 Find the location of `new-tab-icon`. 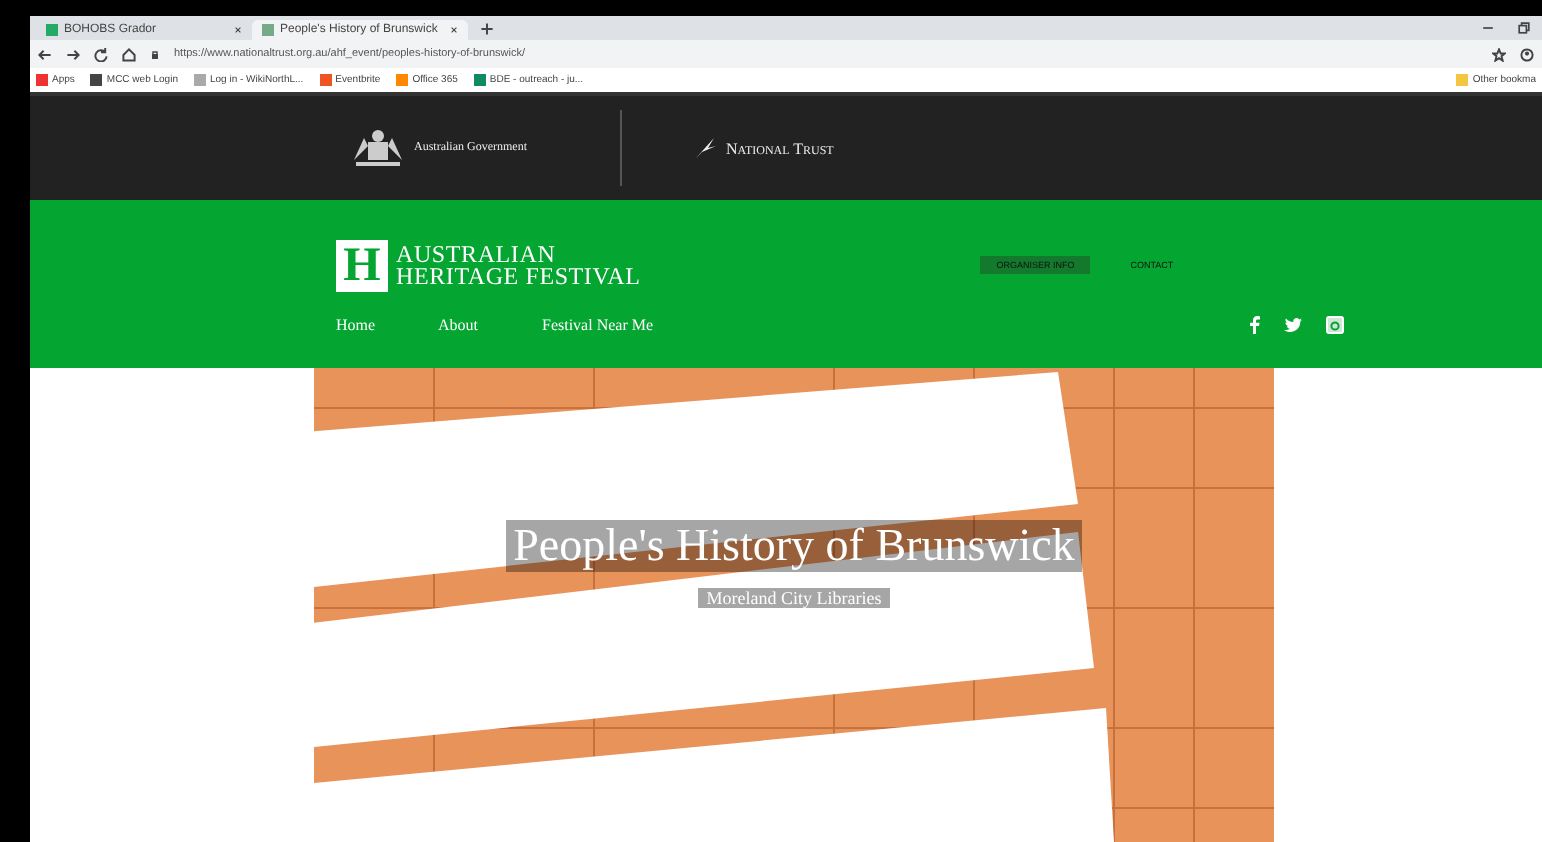

new-tab-icon is located at coordinates (487, 29).